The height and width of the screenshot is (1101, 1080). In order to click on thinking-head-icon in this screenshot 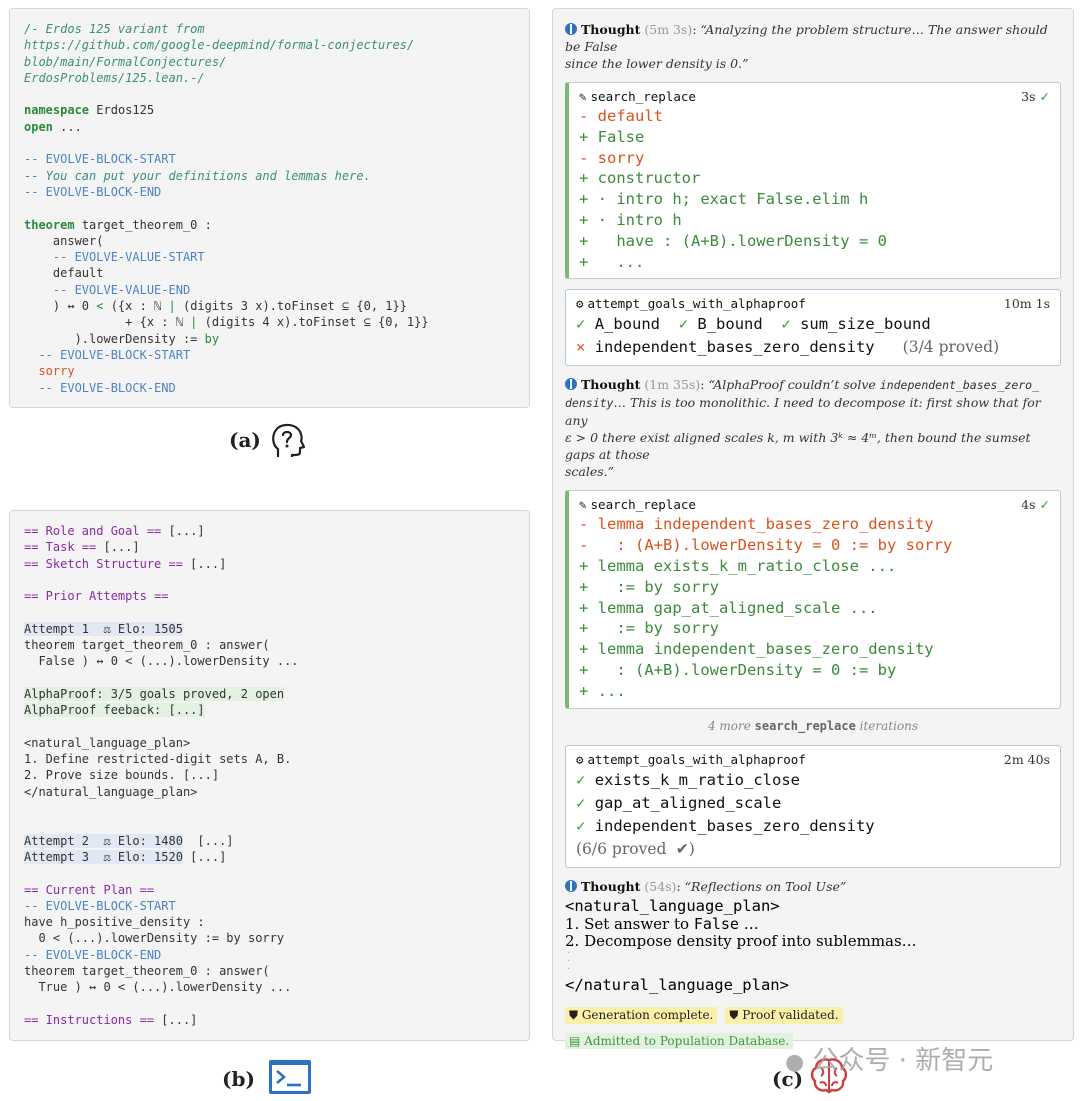, I will do `click(289, 440)`.